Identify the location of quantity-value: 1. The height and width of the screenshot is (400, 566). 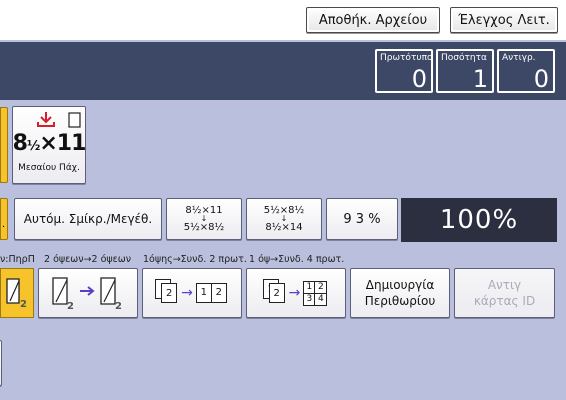
(480, 79).